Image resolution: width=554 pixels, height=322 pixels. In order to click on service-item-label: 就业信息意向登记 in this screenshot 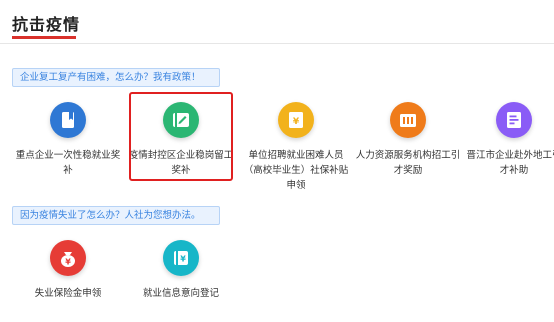, I will do `click(180, 293)`.